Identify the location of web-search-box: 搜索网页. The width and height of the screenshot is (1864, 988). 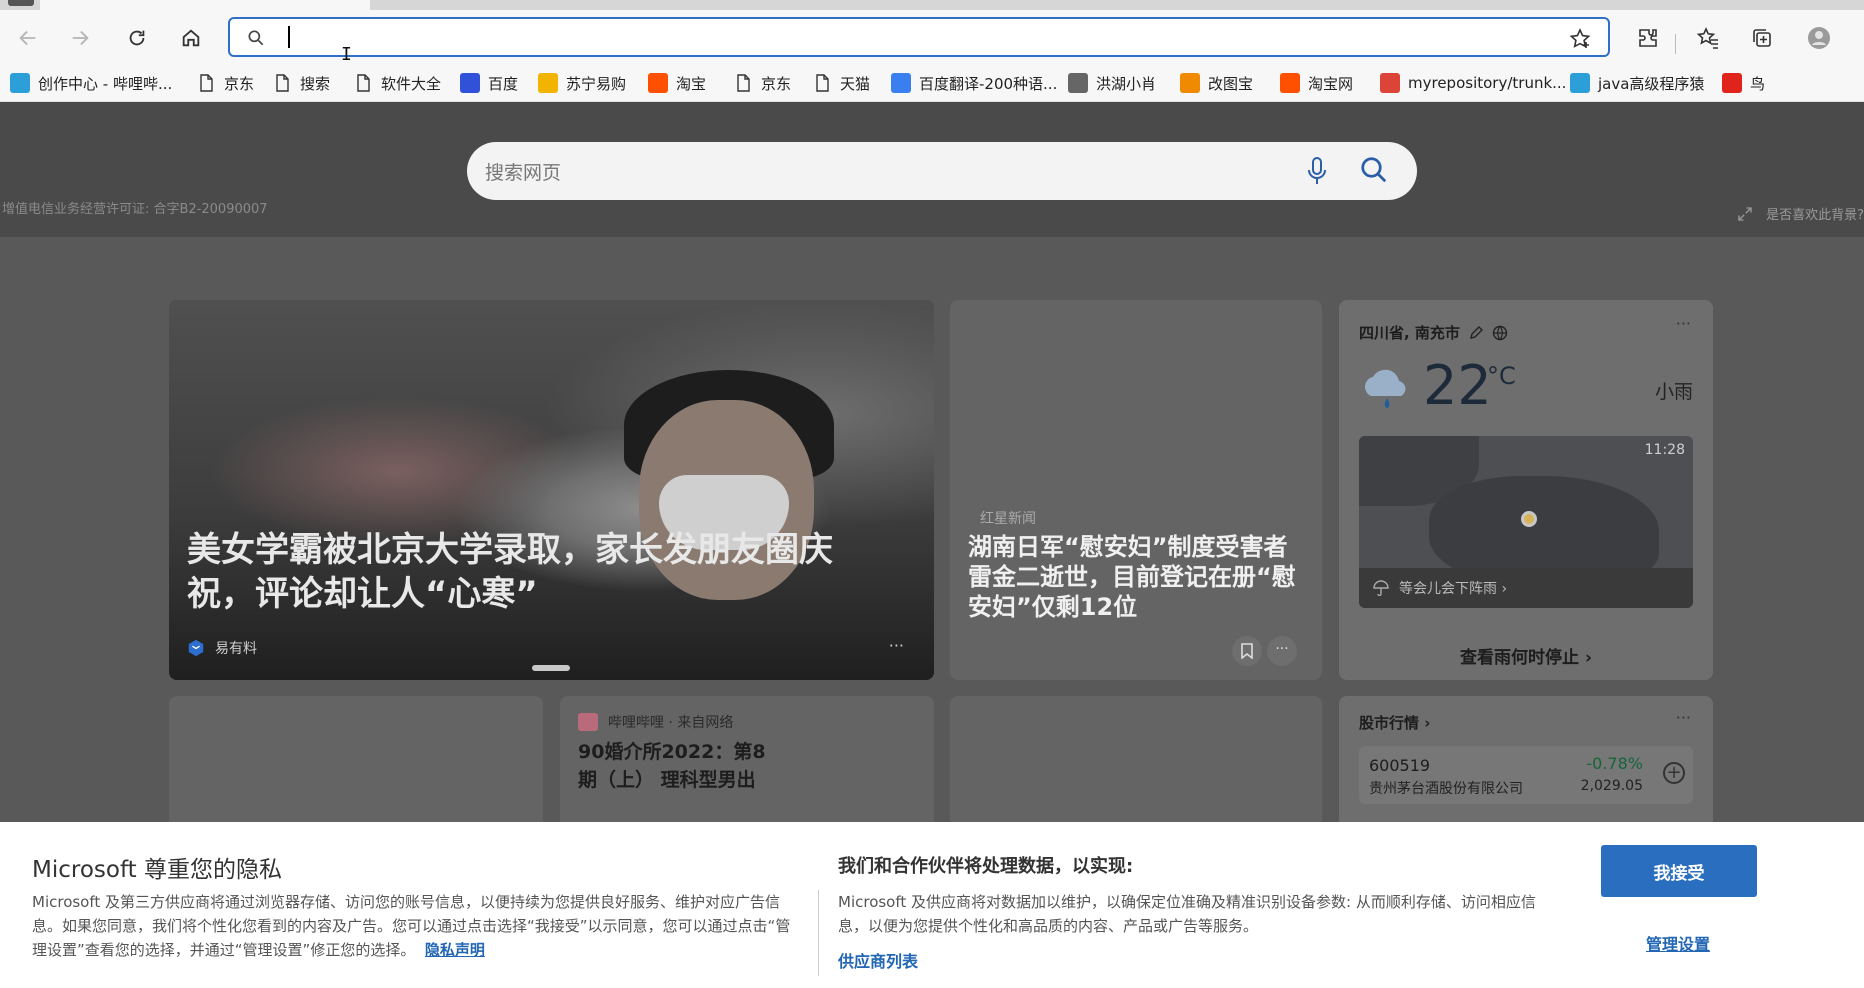
(942, 171).